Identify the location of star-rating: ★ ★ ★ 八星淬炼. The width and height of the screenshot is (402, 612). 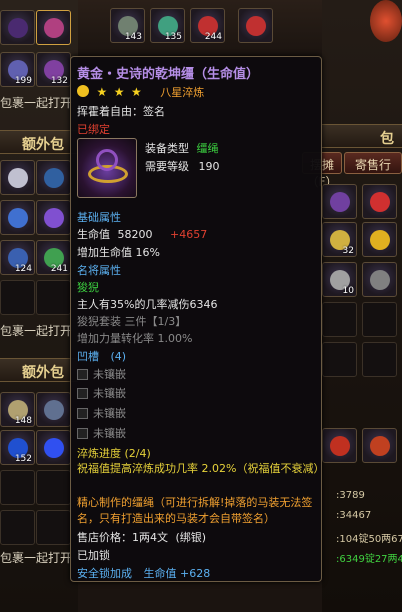
(140, 92).